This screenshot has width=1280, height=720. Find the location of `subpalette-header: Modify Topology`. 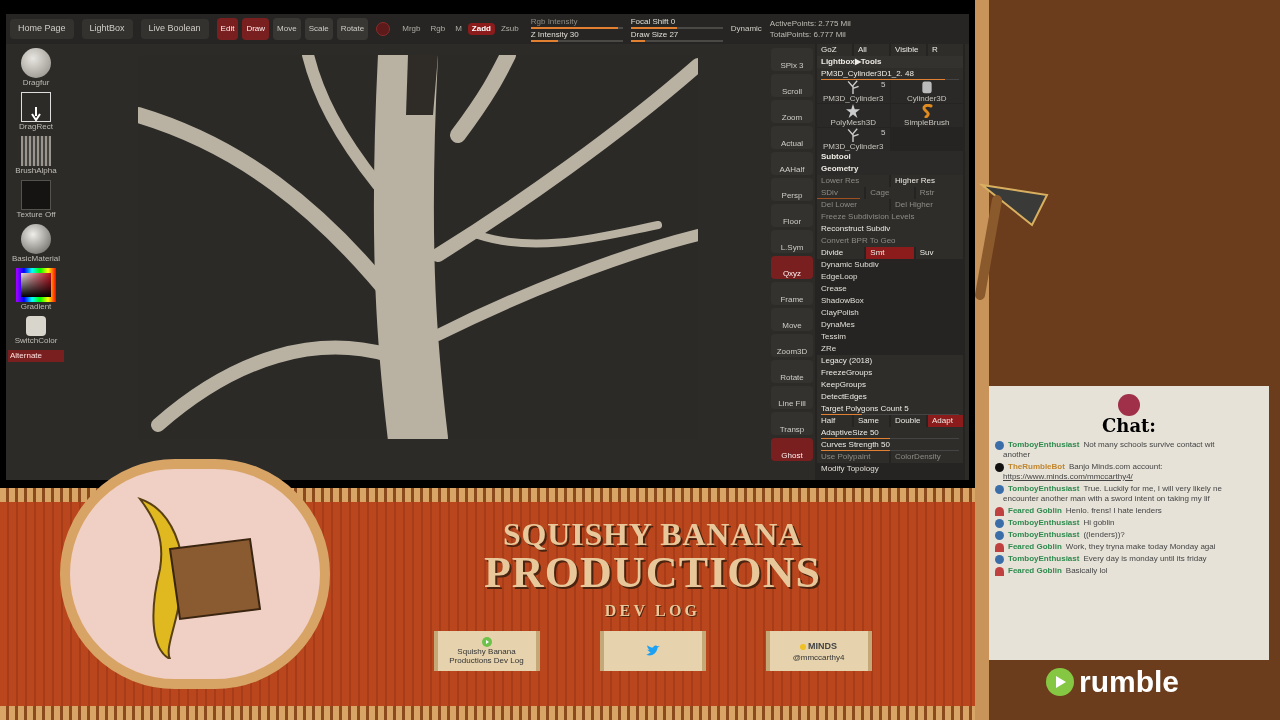

subpalette-header: Modify Topology is located at coordinates (890, 469).